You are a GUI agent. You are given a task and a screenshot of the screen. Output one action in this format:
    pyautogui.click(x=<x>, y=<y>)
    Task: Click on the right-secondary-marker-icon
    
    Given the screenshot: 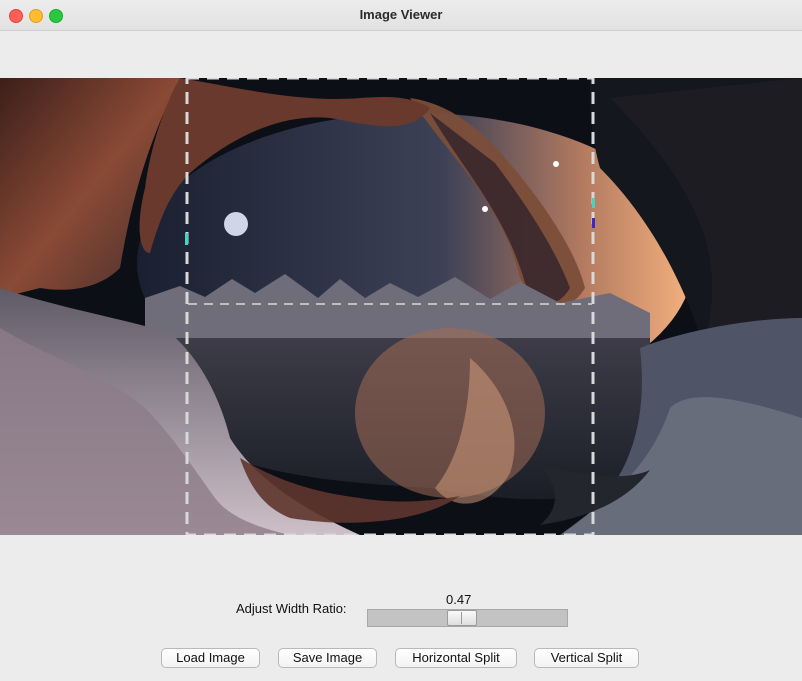 What is the action you would take?
    pyautogui.click(x=593, y=223)
    